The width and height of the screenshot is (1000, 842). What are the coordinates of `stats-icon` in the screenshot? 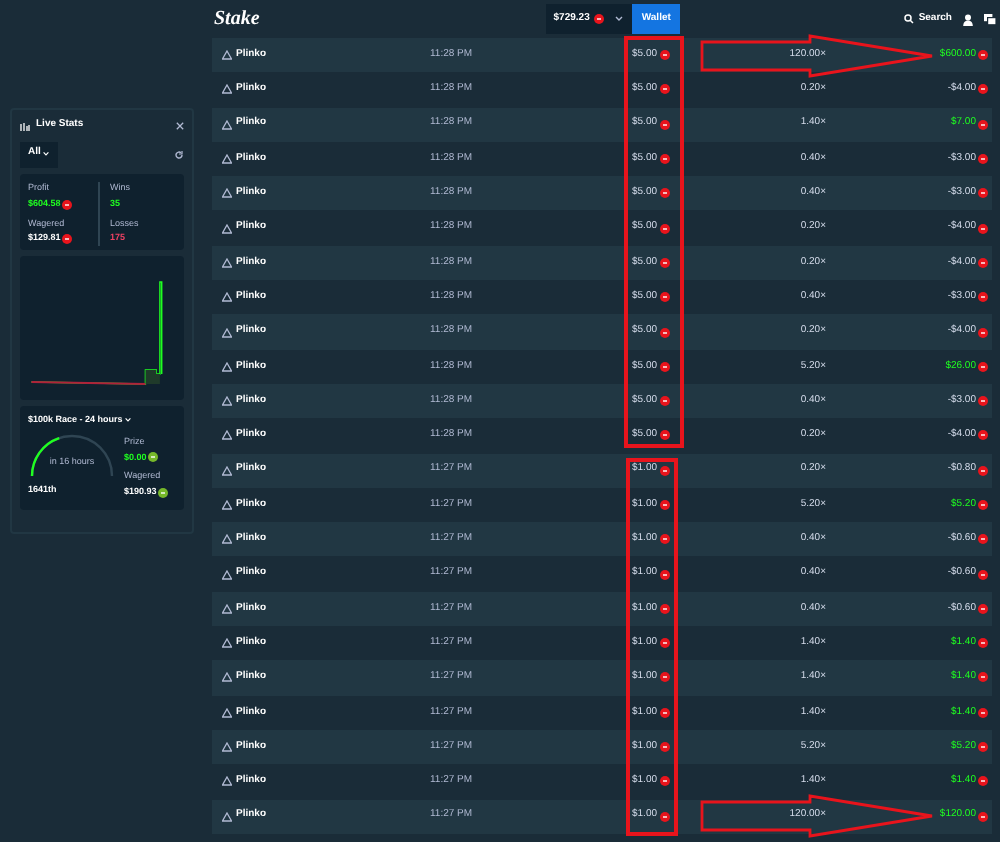 It's located at (25, 126).